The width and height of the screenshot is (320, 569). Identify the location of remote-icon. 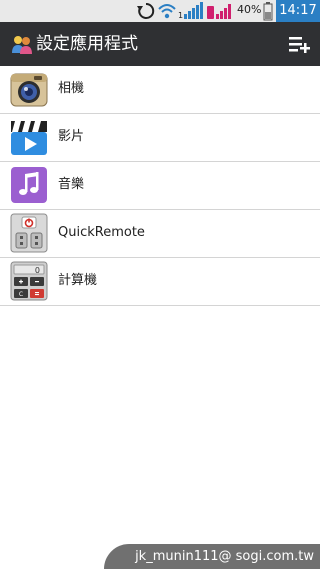
(29, 233).